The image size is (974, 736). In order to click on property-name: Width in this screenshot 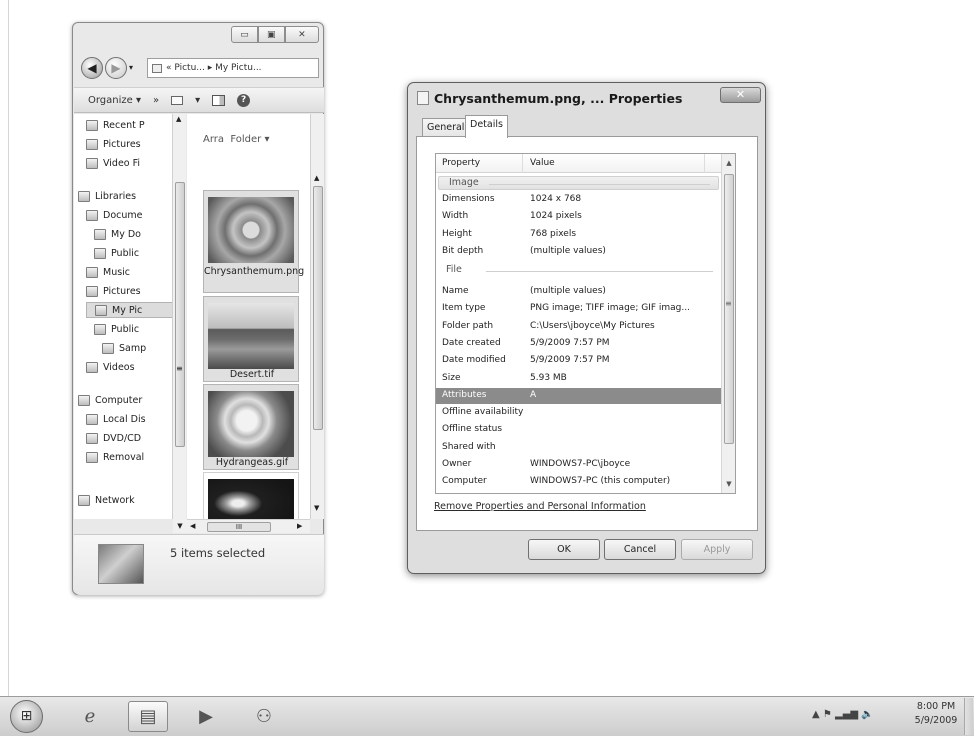, I will do `click(455, 216)`.